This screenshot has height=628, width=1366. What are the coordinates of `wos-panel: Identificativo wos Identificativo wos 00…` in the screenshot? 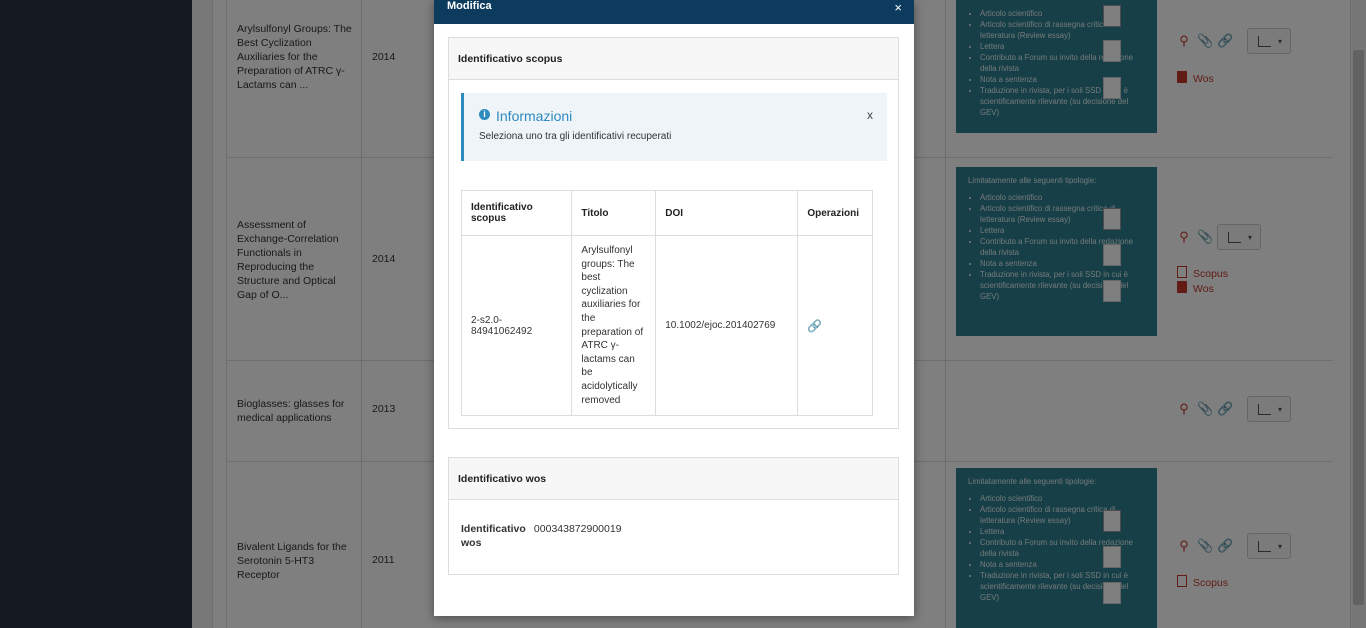 It's located at (673, 516).